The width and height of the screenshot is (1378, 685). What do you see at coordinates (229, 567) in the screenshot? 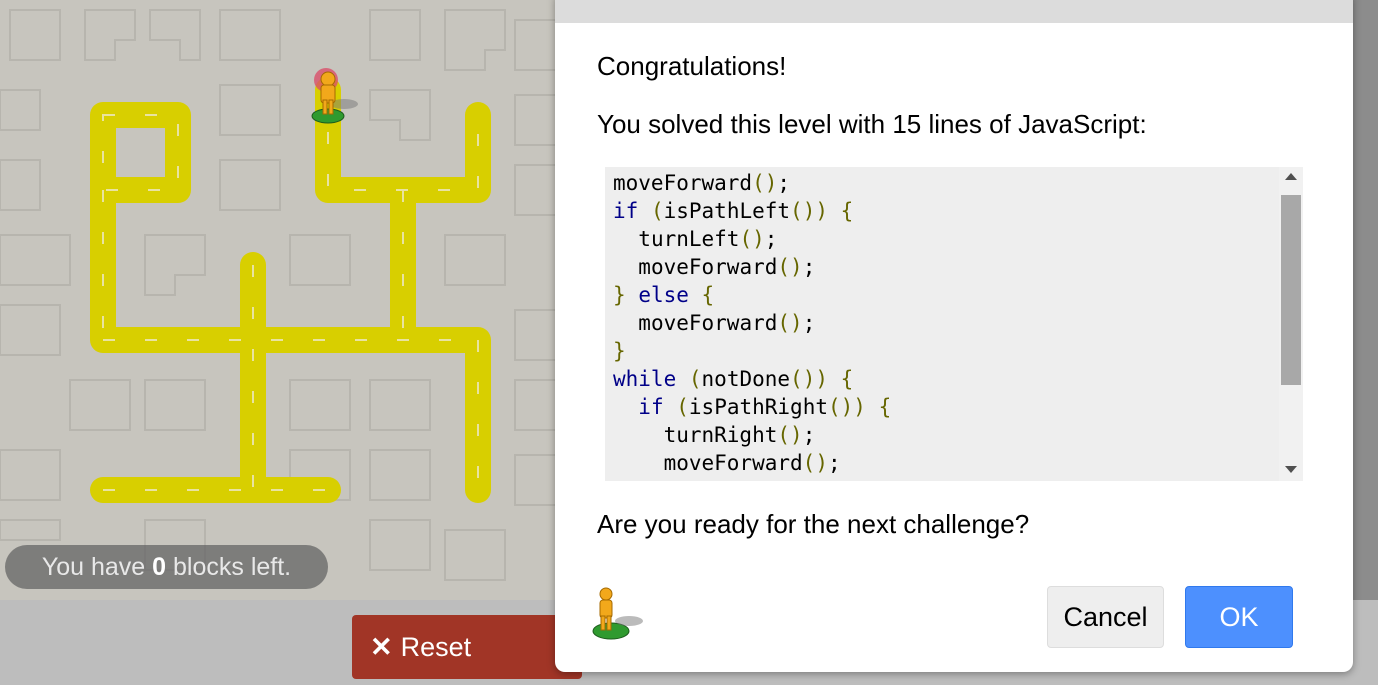
I see `blocks-left-suffix: blocks left.` at bounding box center [229, 567].